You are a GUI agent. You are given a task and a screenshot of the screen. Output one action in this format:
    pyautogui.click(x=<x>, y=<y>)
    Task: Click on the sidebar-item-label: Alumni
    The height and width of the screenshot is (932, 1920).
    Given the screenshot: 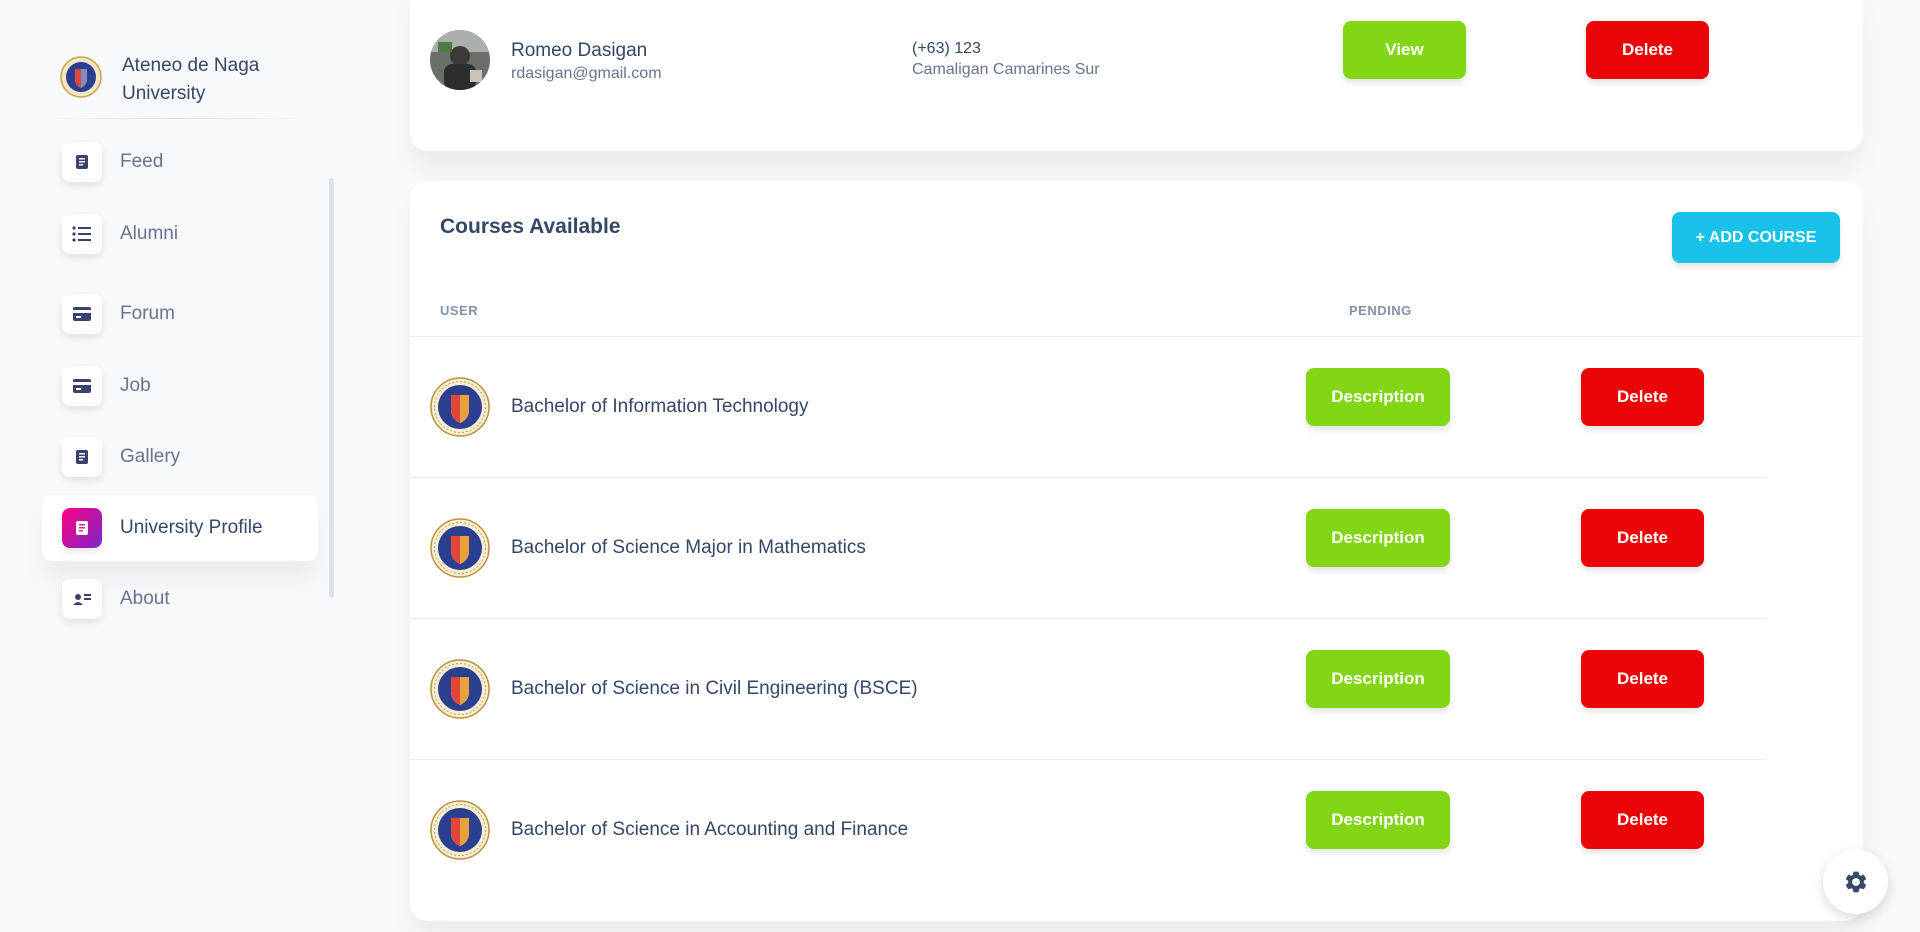 What is the action you would take?
    pyautogui.click(x=149, y=233)
    